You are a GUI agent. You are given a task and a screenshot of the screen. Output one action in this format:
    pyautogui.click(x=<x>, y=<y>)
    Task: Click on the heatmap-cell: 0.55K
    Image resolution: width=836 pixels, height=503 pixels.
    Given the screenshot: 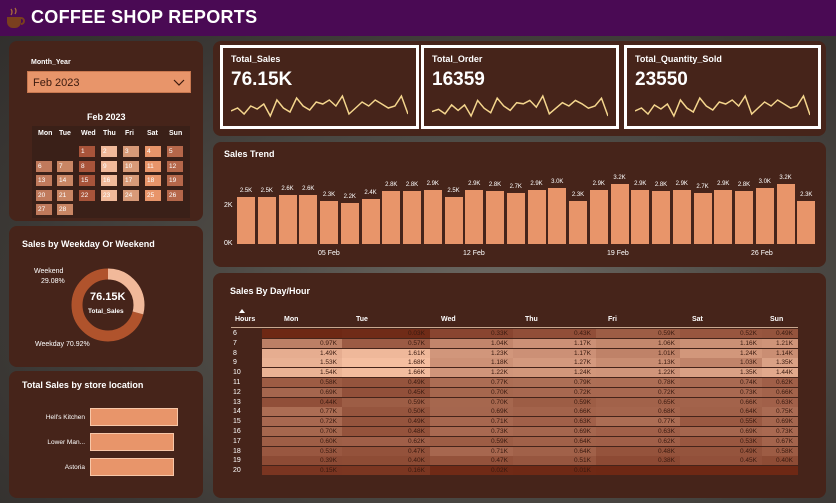 What is the action you would take?
    pyautogui.click(x=721, y=422)
    